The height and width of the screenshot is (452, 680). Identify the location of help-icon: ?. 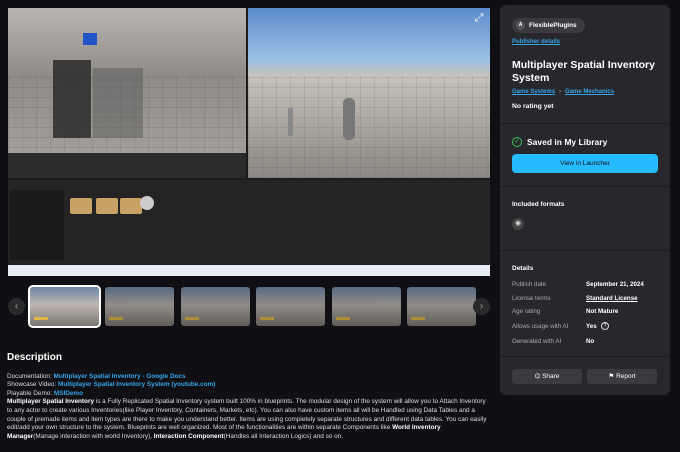
(605, 326).